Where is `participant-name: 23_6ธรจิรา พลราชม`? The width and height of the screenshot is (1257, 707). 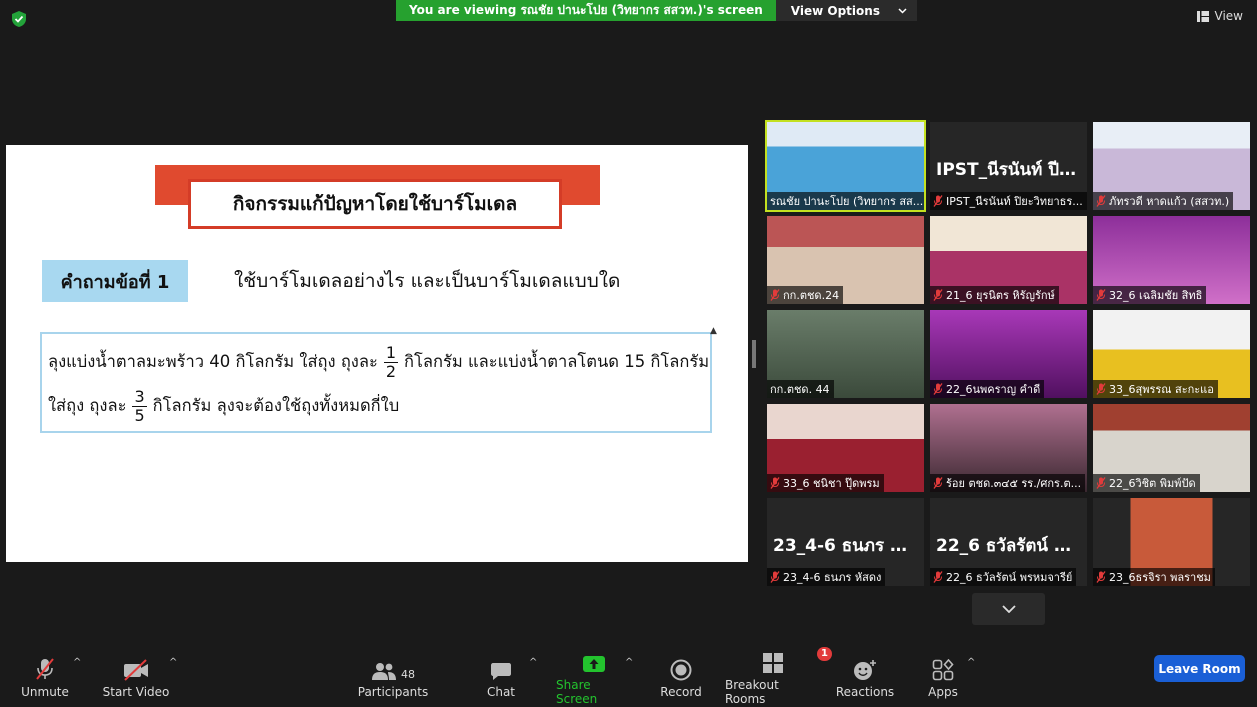
participant-name: 23_6ธรจิรา พลราชม is located at coordinates (1160, 577).